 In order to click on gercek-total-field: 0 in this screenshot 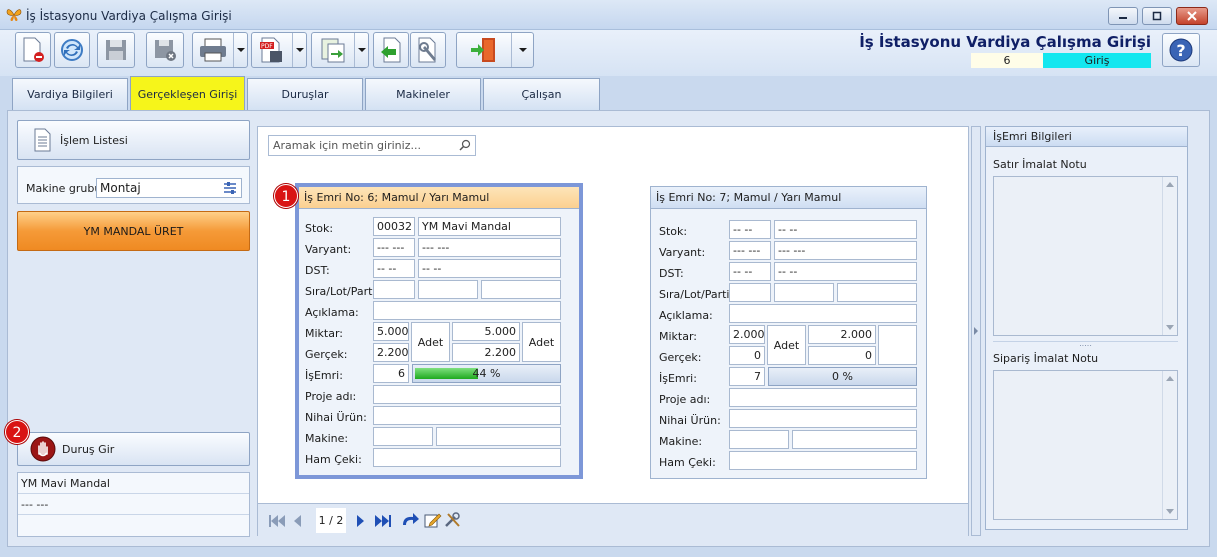, I will do `click(842, 355)`.